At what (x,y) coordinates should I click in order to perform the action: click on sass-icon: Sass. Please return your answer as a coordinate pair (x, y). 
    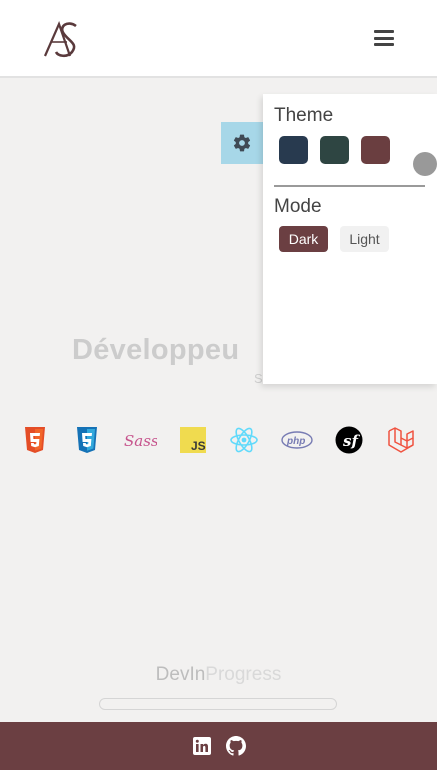
    Looking at the image, I should click on (140, 440).